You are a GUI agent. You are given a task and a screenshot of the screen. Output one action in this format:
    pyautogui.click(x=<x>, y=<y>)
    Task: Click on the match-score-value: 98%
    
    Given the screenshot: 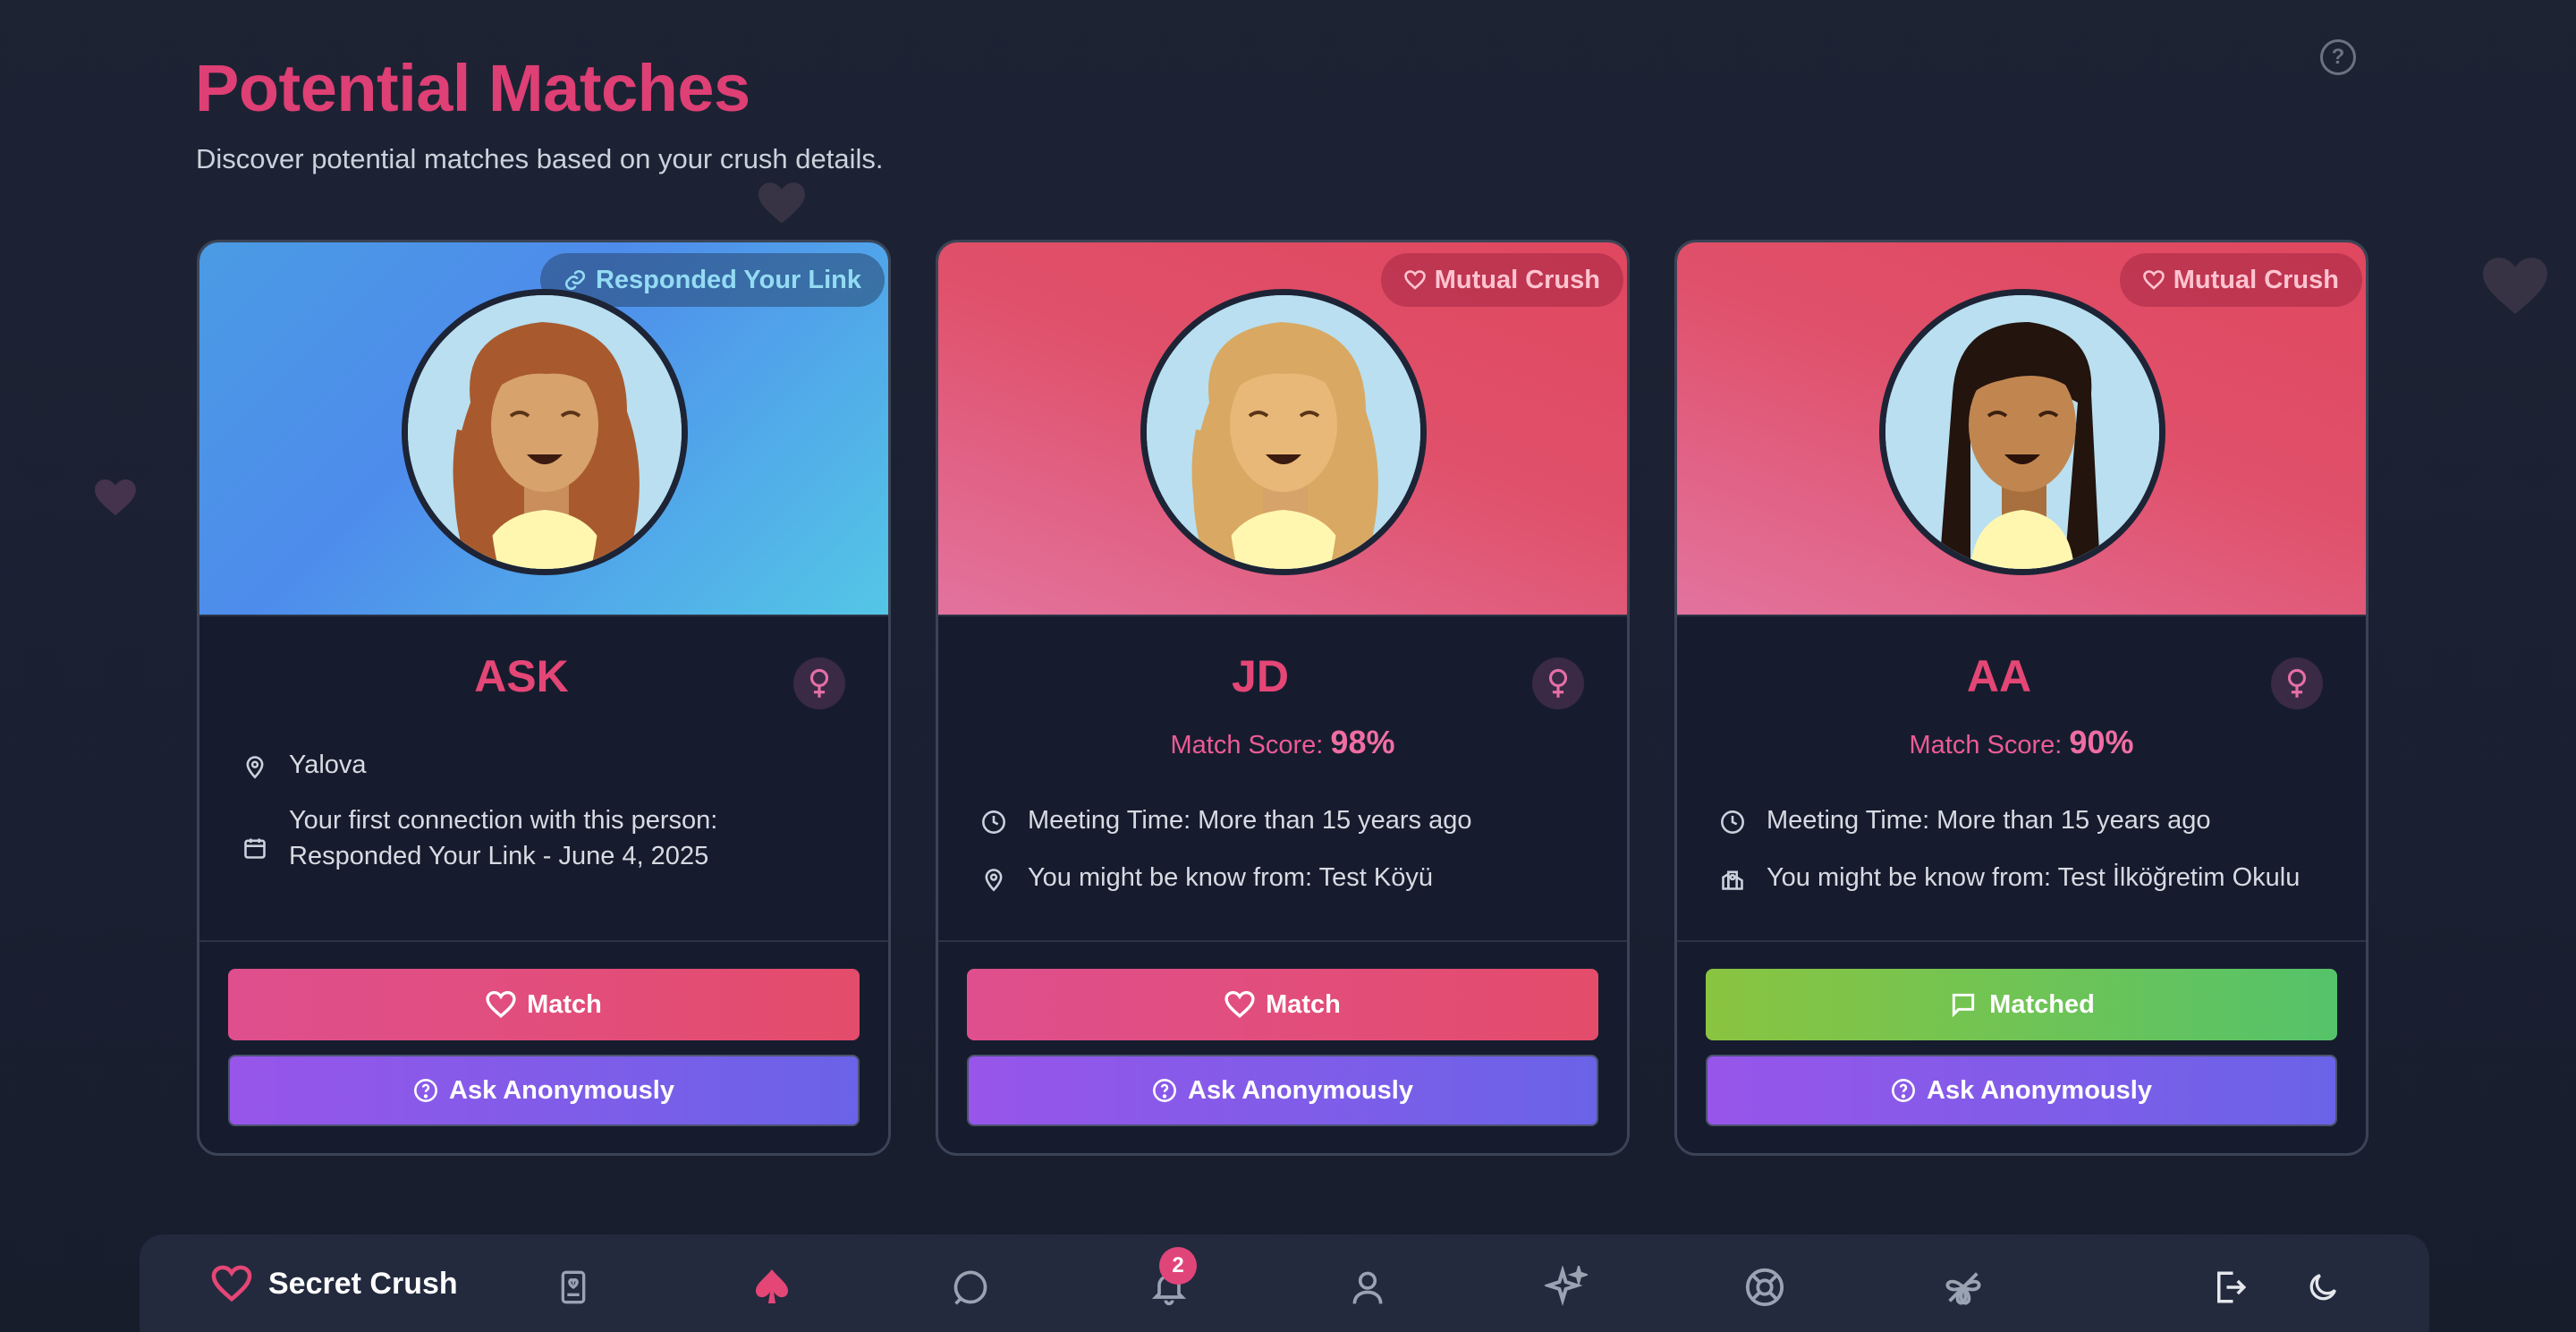 What is the action you would take?
    pyautogui.click(x=1362, y=742)
    